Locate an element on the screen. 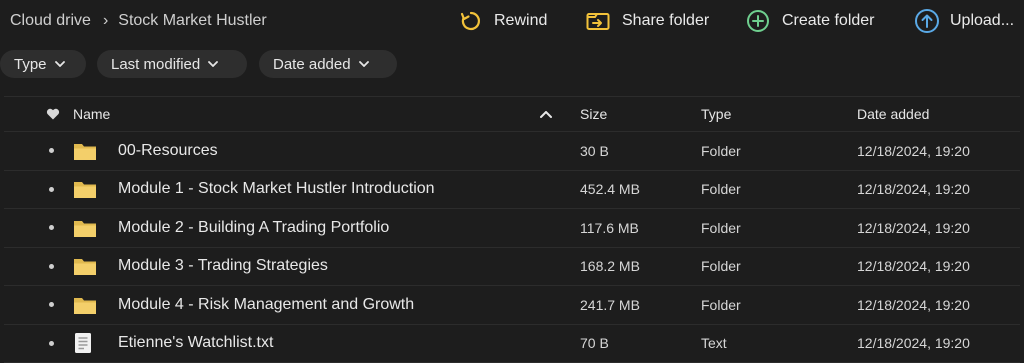 The width and height of the screenshot is (1024, 363). favourite-column-icon is located at coordinates (53, 114).